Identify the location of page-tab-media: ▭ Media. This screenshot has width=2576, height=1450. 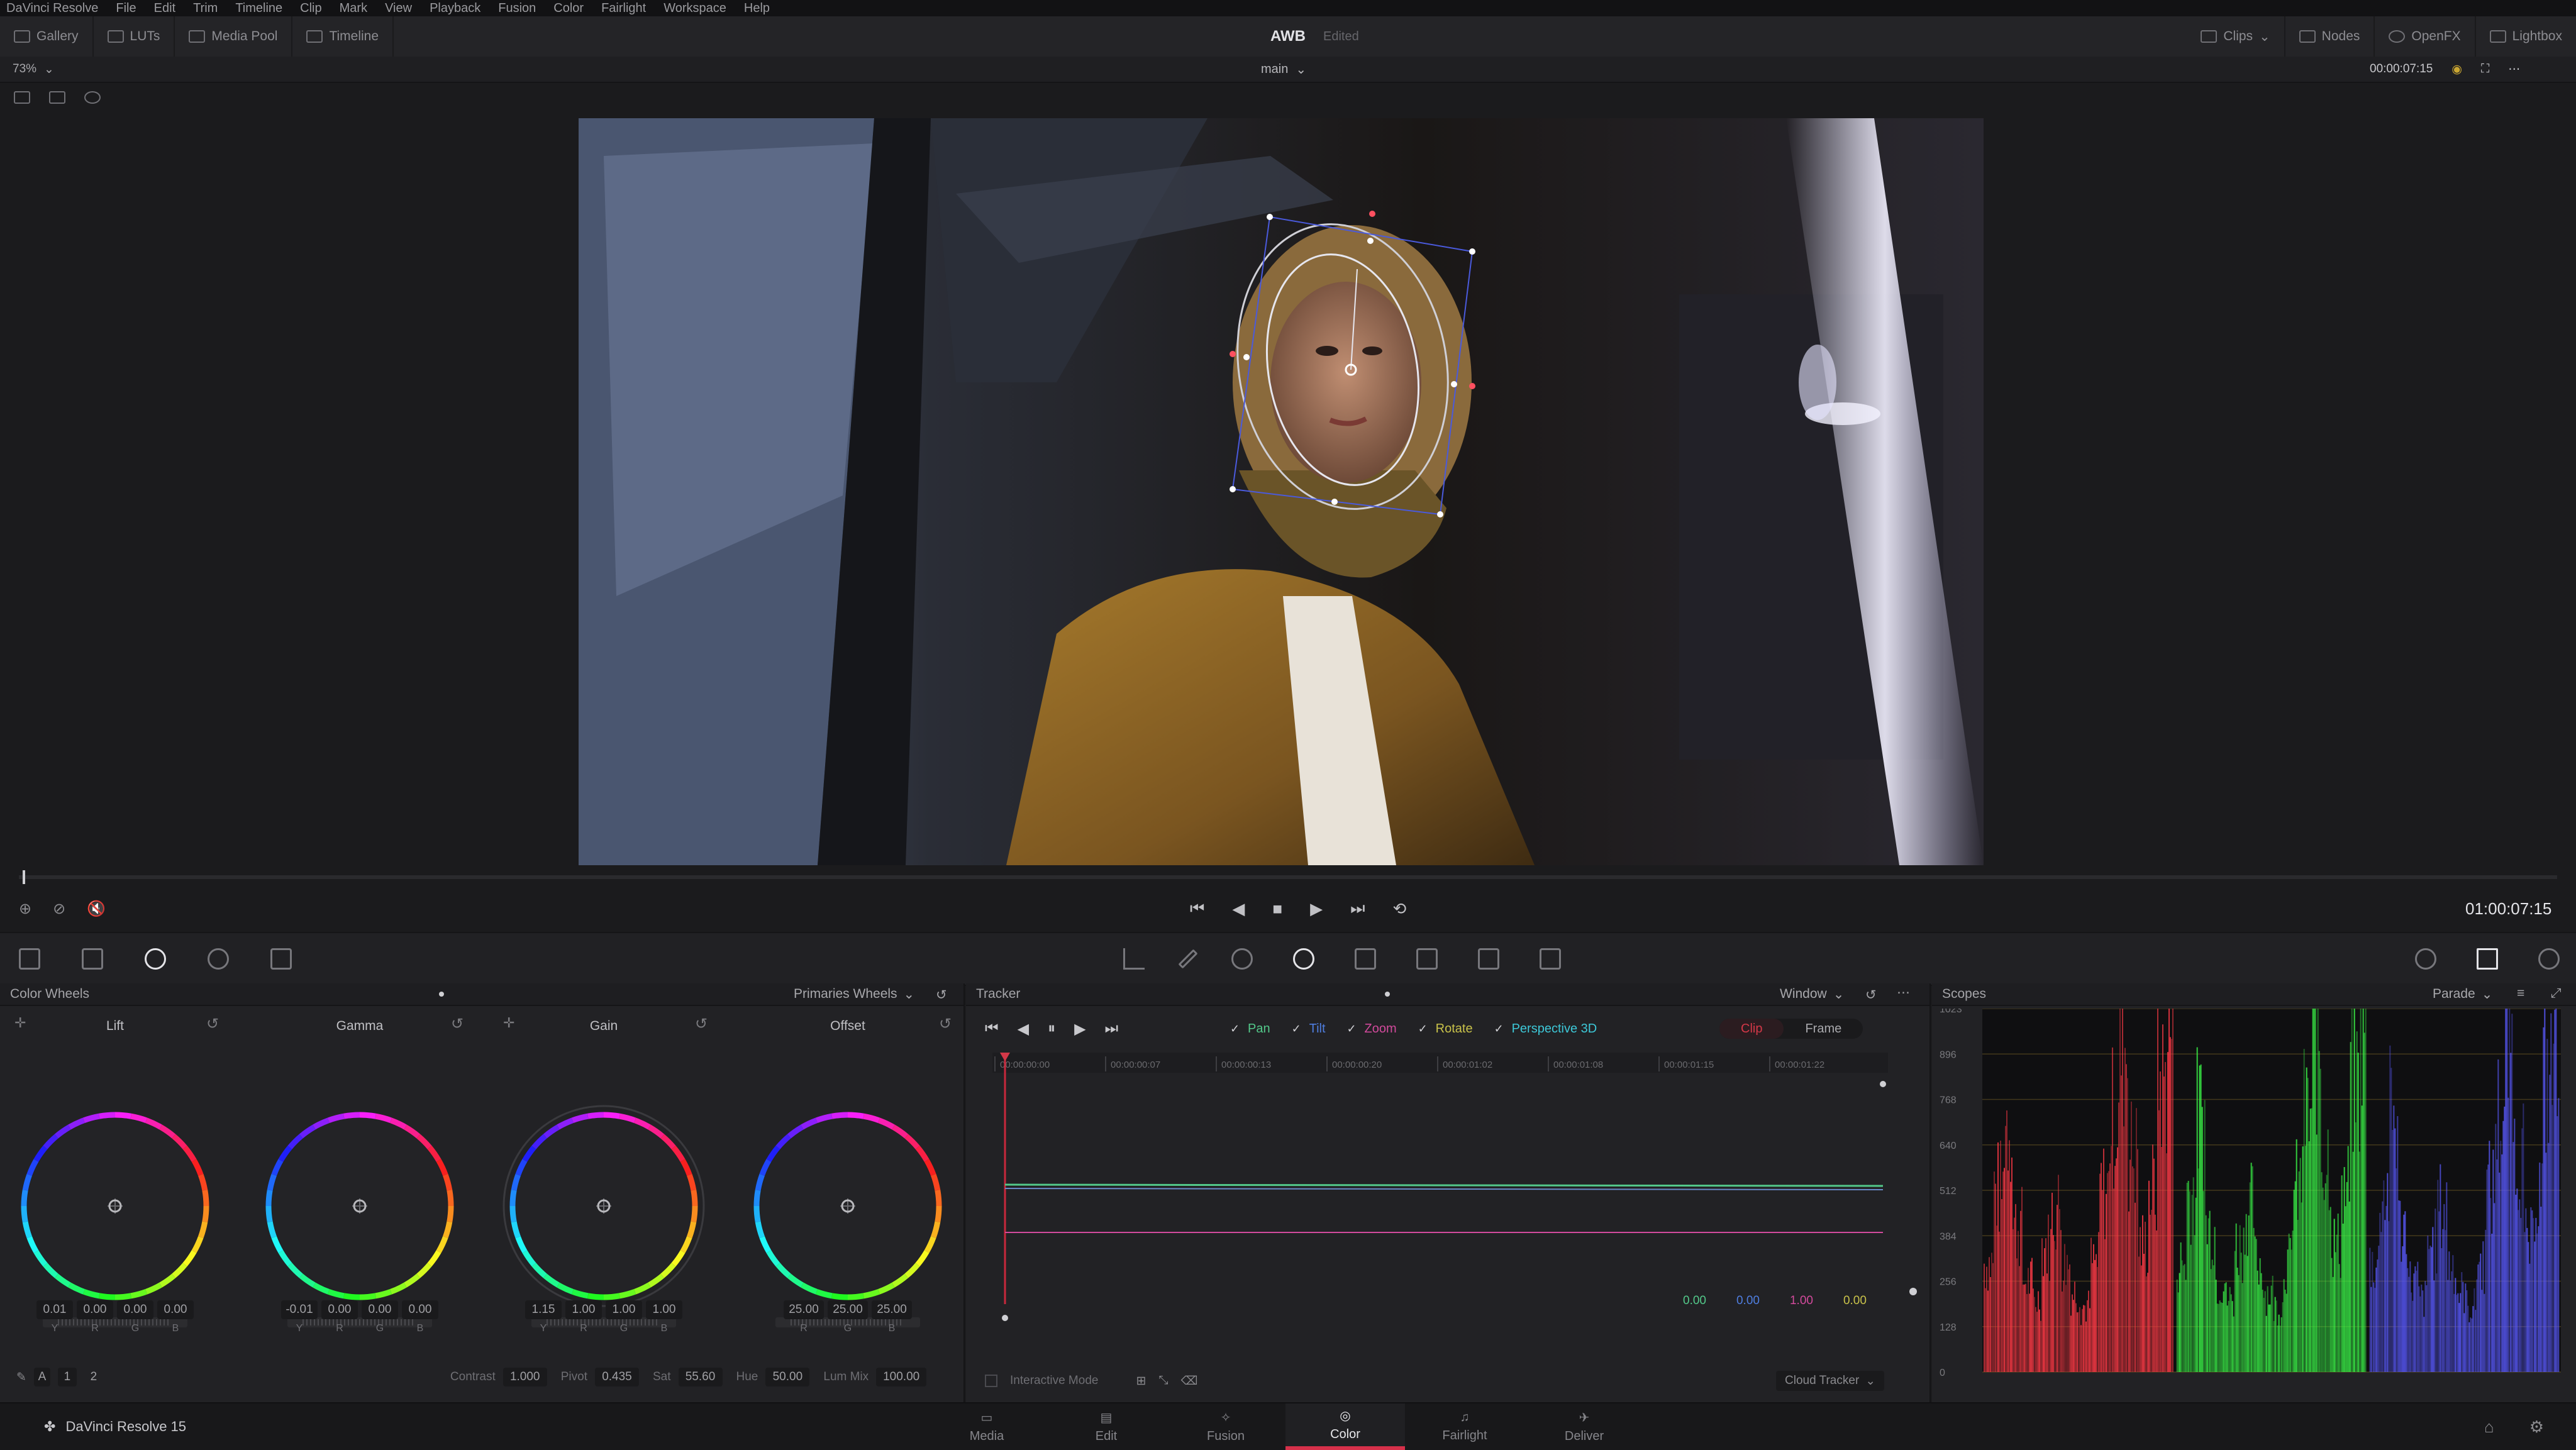
(986, 1426).